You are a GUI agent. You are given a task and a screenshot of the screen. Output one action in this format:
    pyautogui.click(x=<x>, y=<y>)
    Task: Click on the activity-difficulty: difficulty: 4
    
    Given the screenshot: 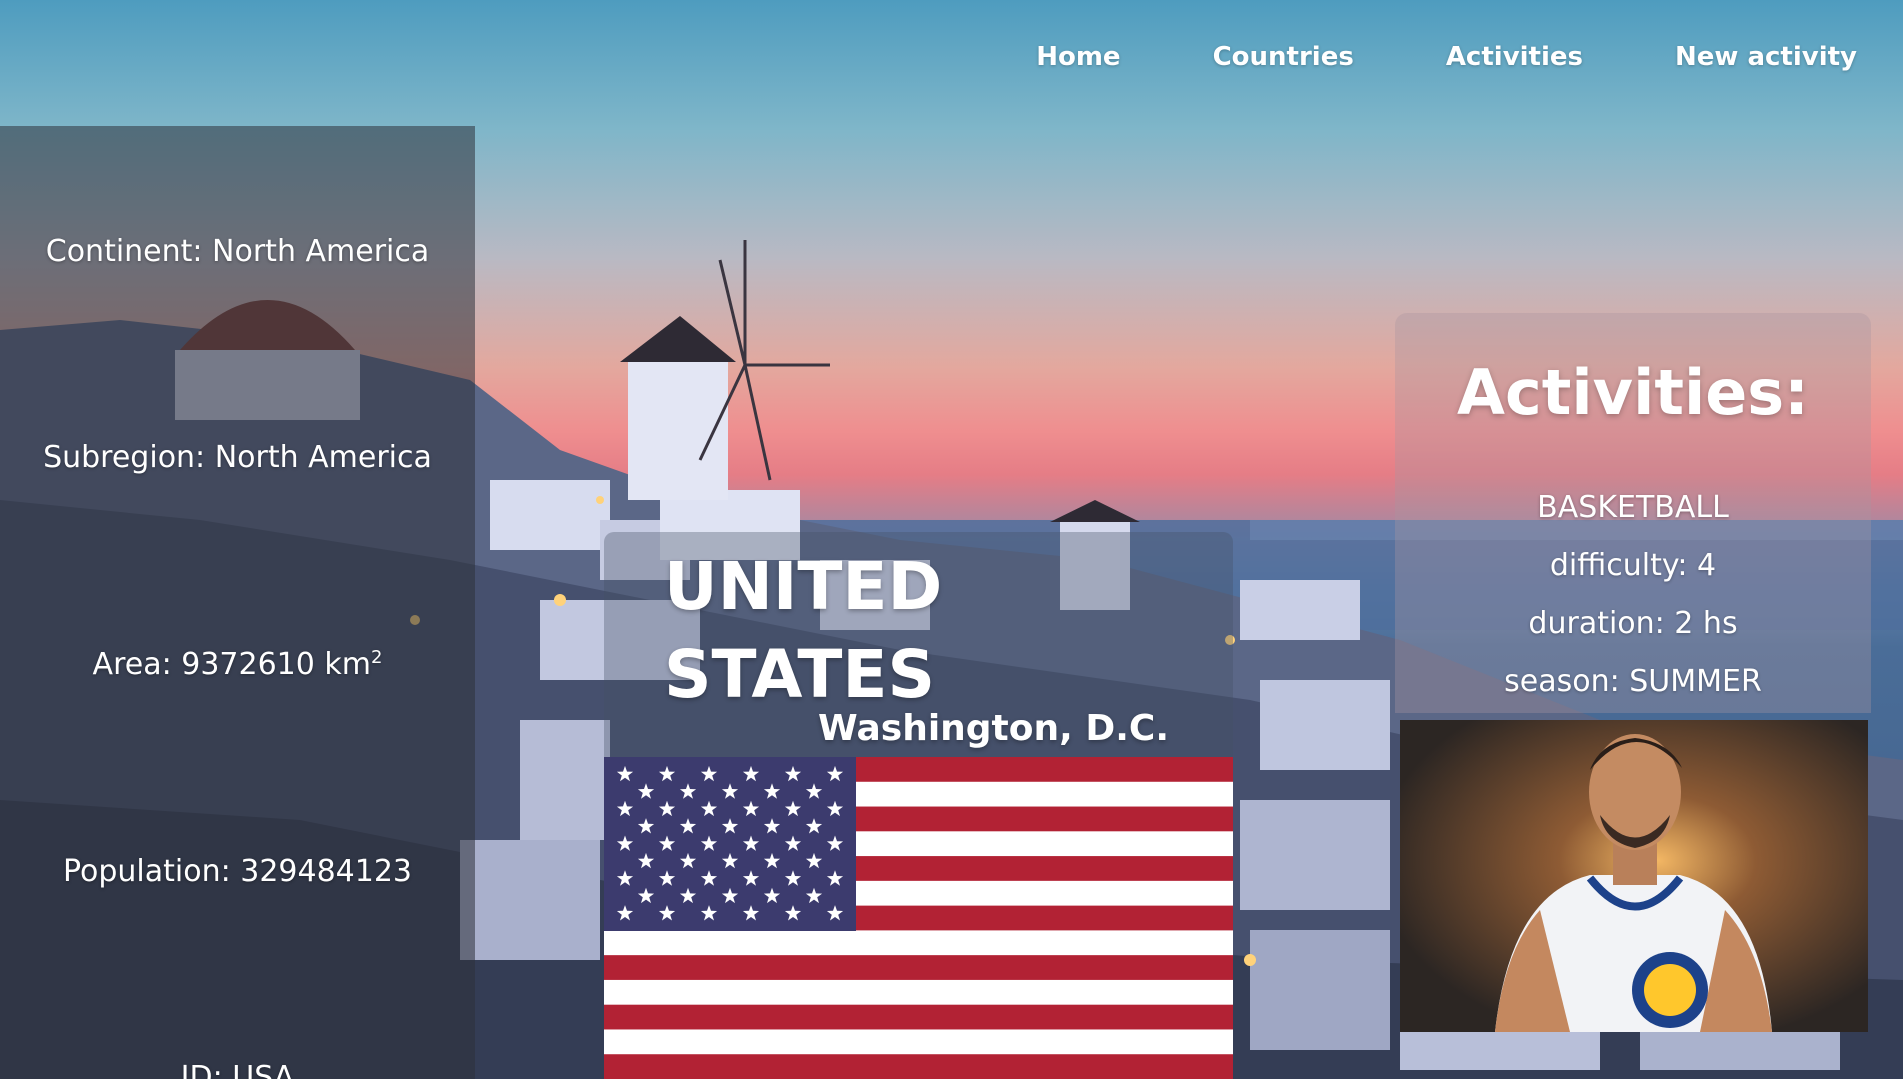 What is the action you would take?
    pyautogui.click(x=1633, y=565)
    